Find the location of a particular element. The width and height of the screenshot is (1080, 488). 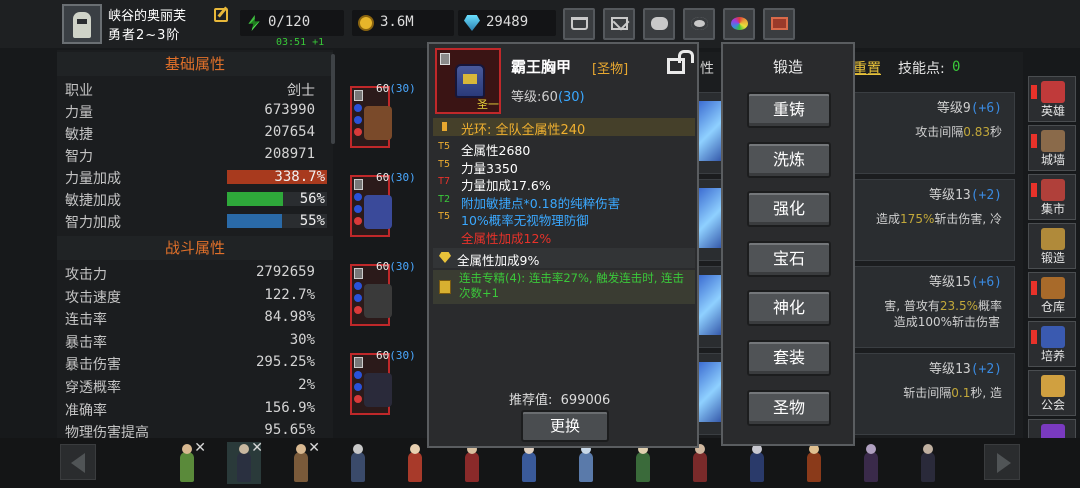

nav-button: 培养 is located at coordinates (1052, 344).